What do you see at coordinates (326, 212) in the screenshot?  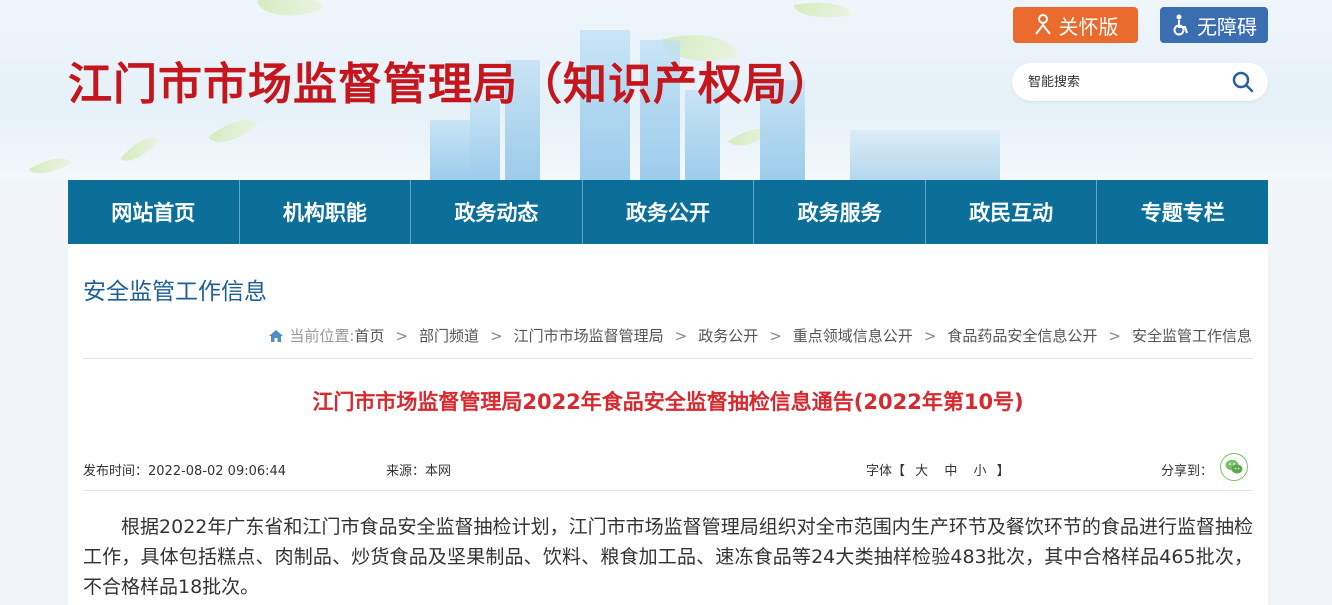 I see `nav-item-functions: 机构职能` at bounding box center [326, 212].